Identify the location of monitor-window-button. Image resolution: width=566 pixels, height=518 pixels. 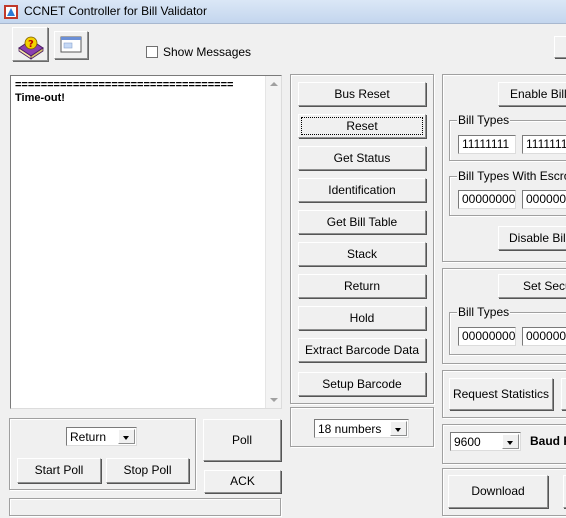
(71, 45).